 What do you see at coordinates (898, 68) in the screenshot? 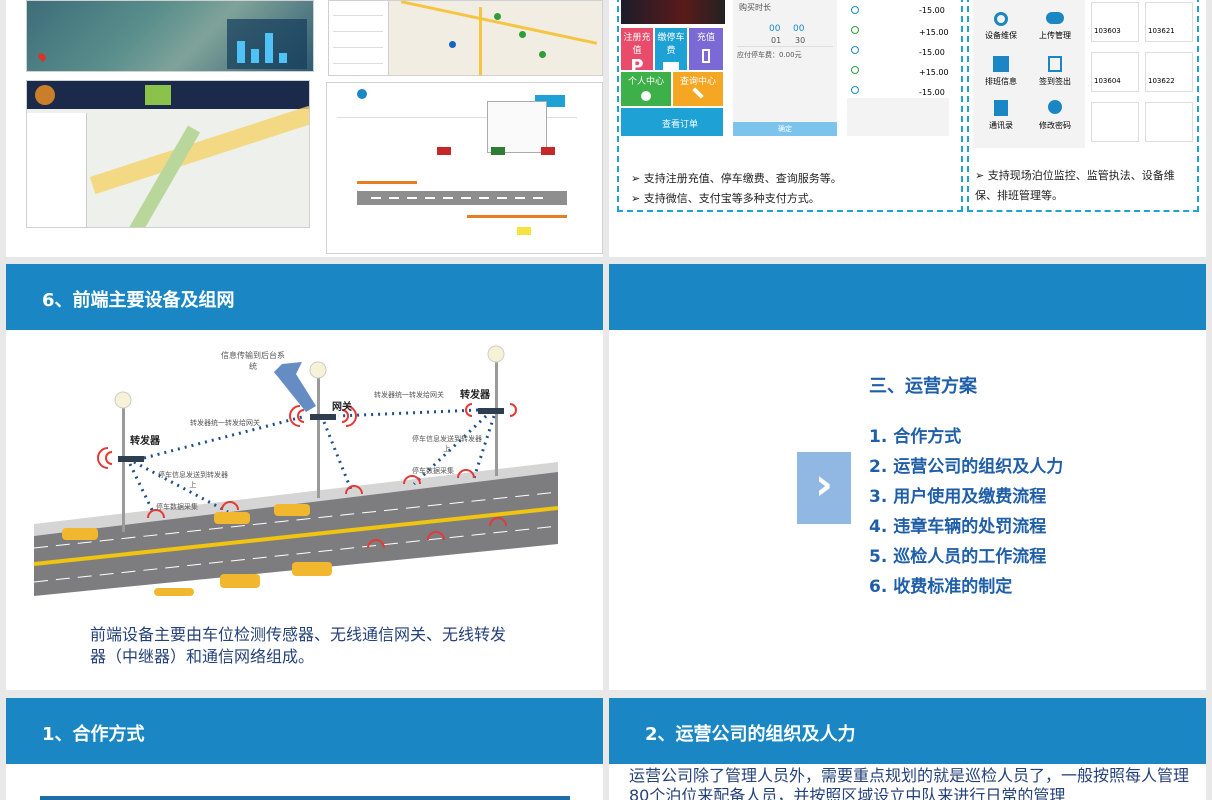
I see `transaction-list: -15.00 +15.00 -15.00 +15.00 -15.00` at bounding box center [898, 68].